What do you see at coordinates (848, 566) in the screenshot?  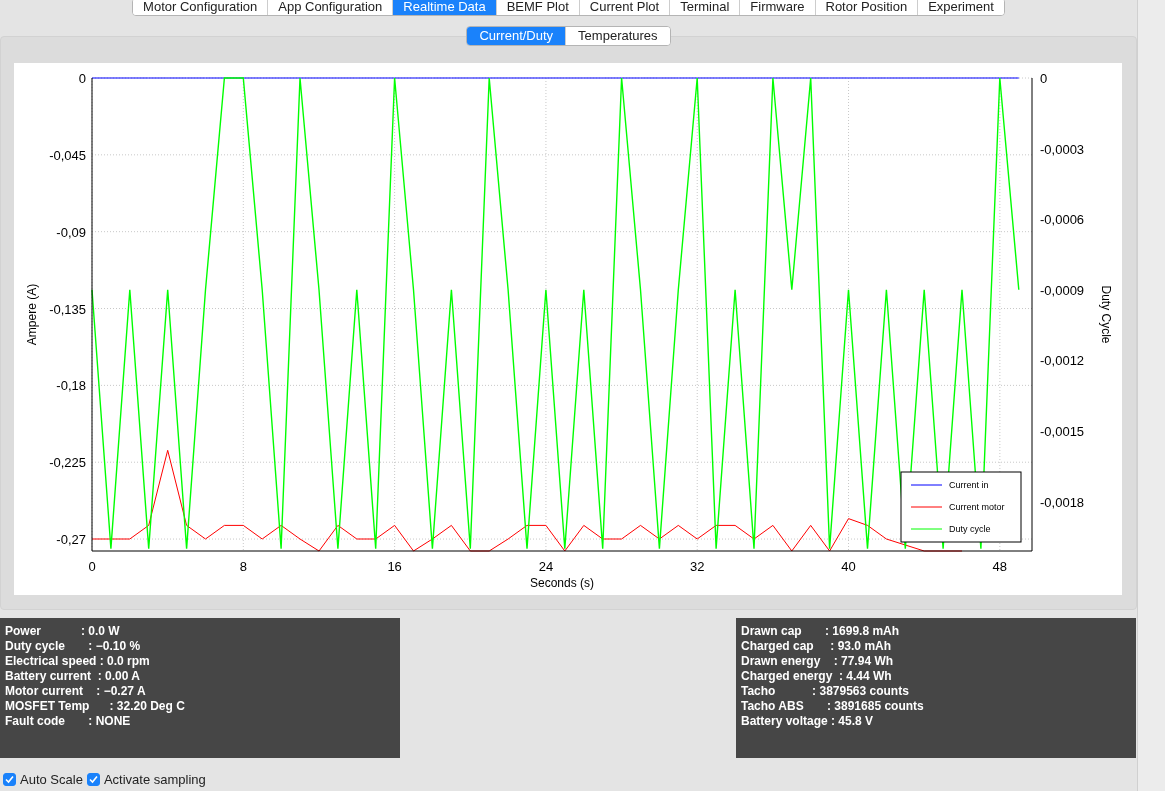 I see `tick-label: 40` at bounding box center [848, 566].